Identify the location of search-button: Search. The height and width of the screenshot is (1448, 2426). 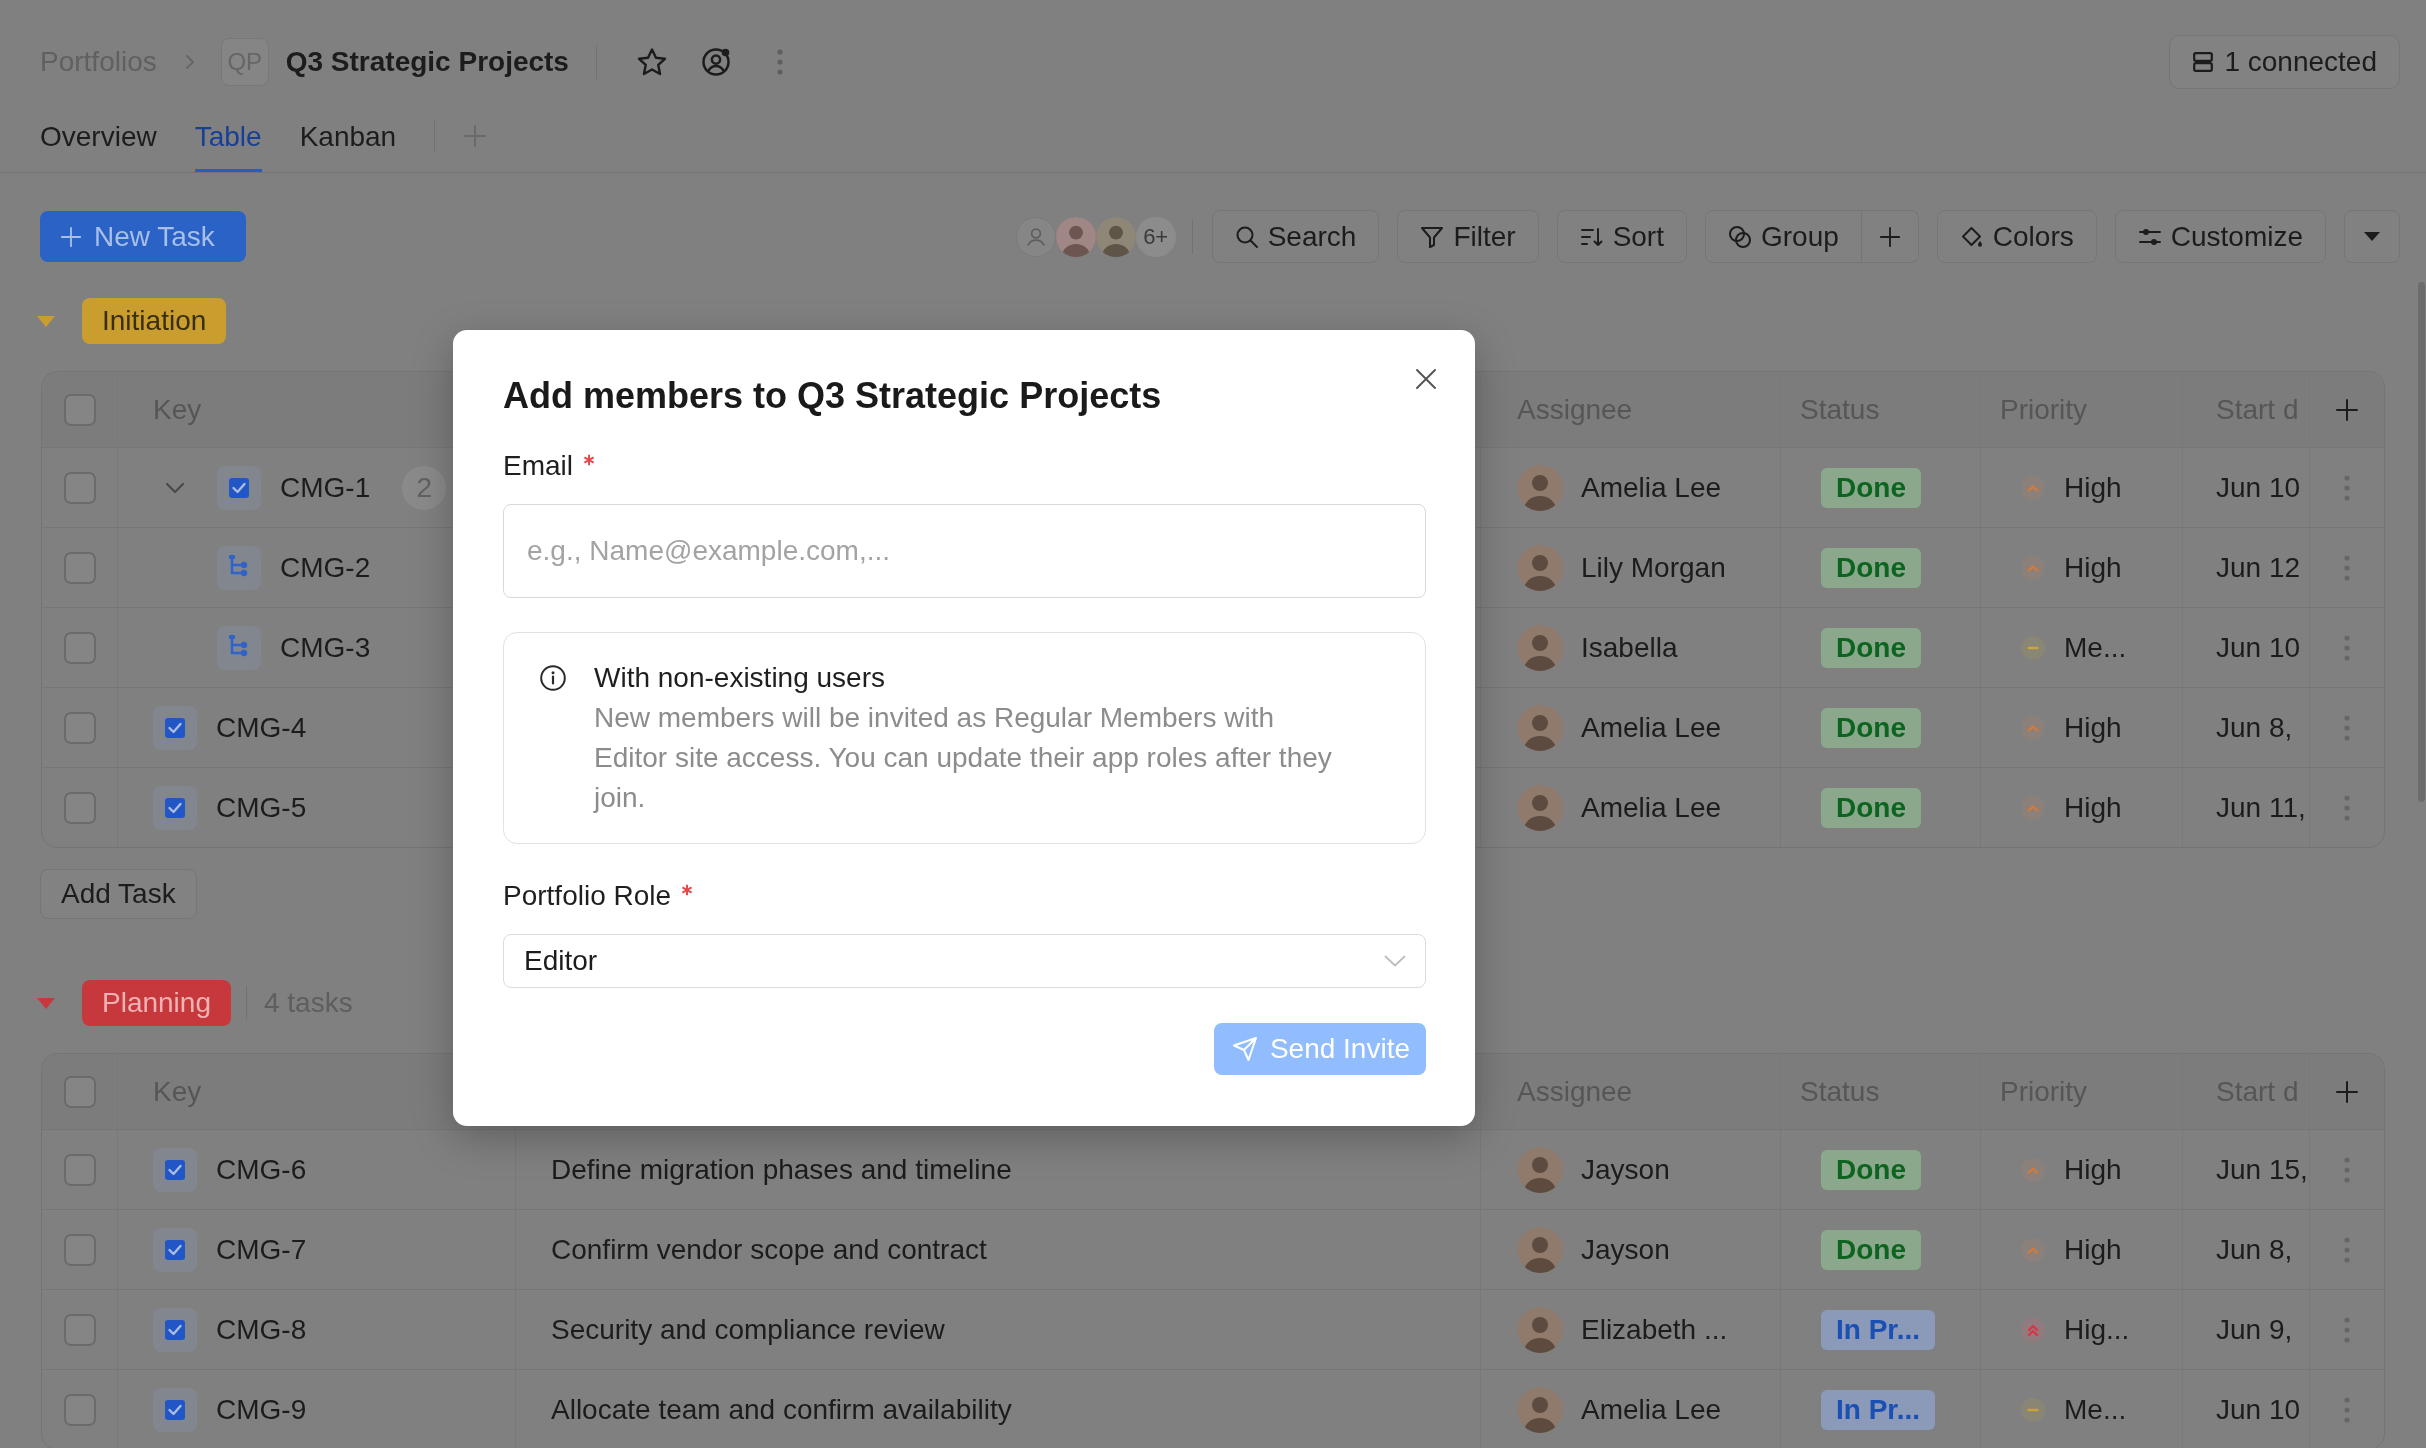
(1295, 236).